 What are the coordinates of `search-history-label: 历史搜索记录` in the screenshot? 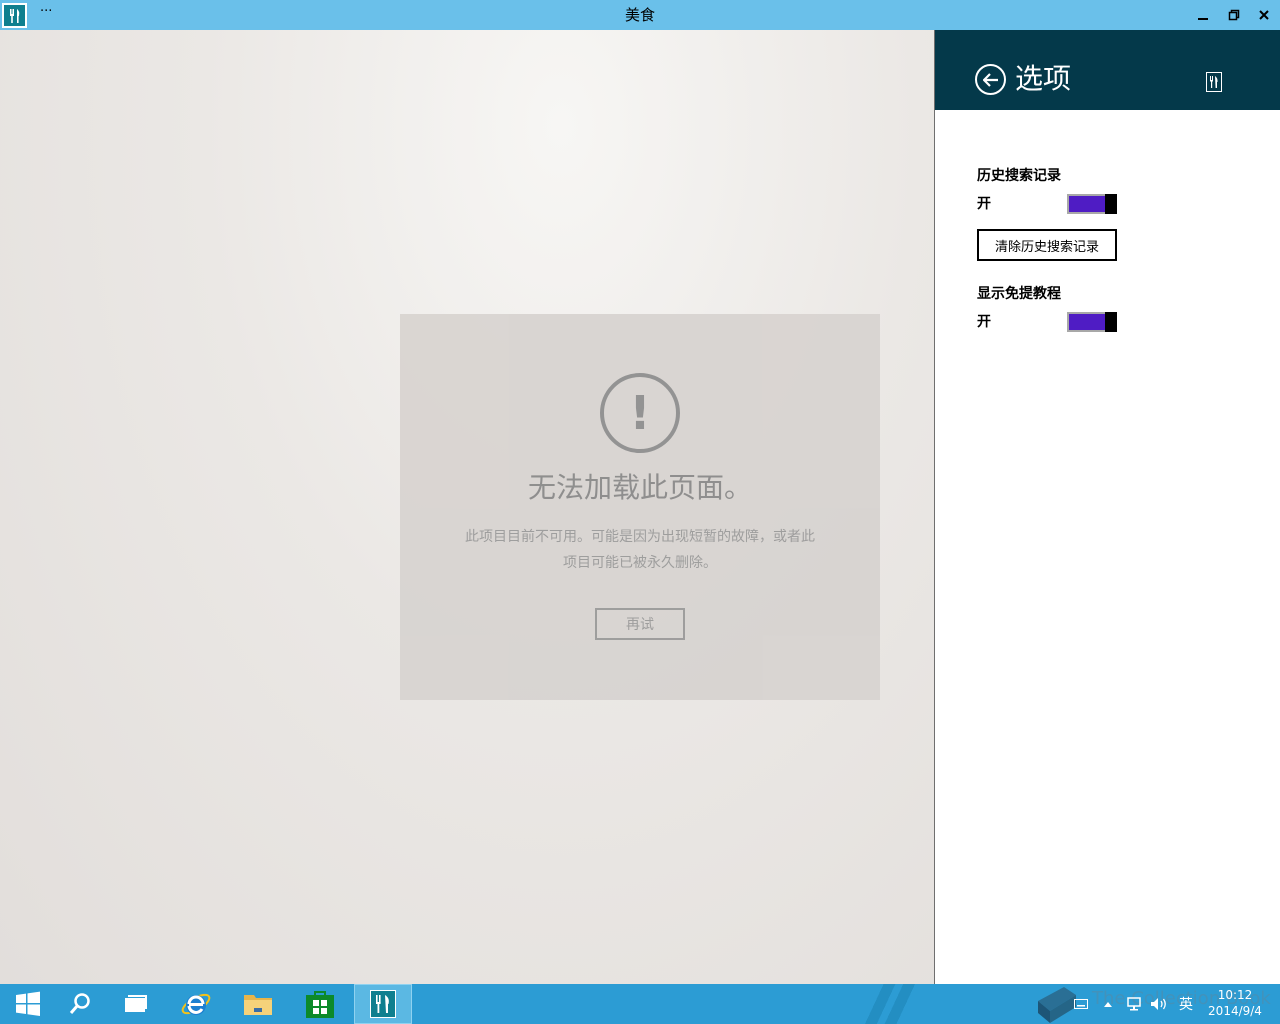 It's located at (1019, 176).